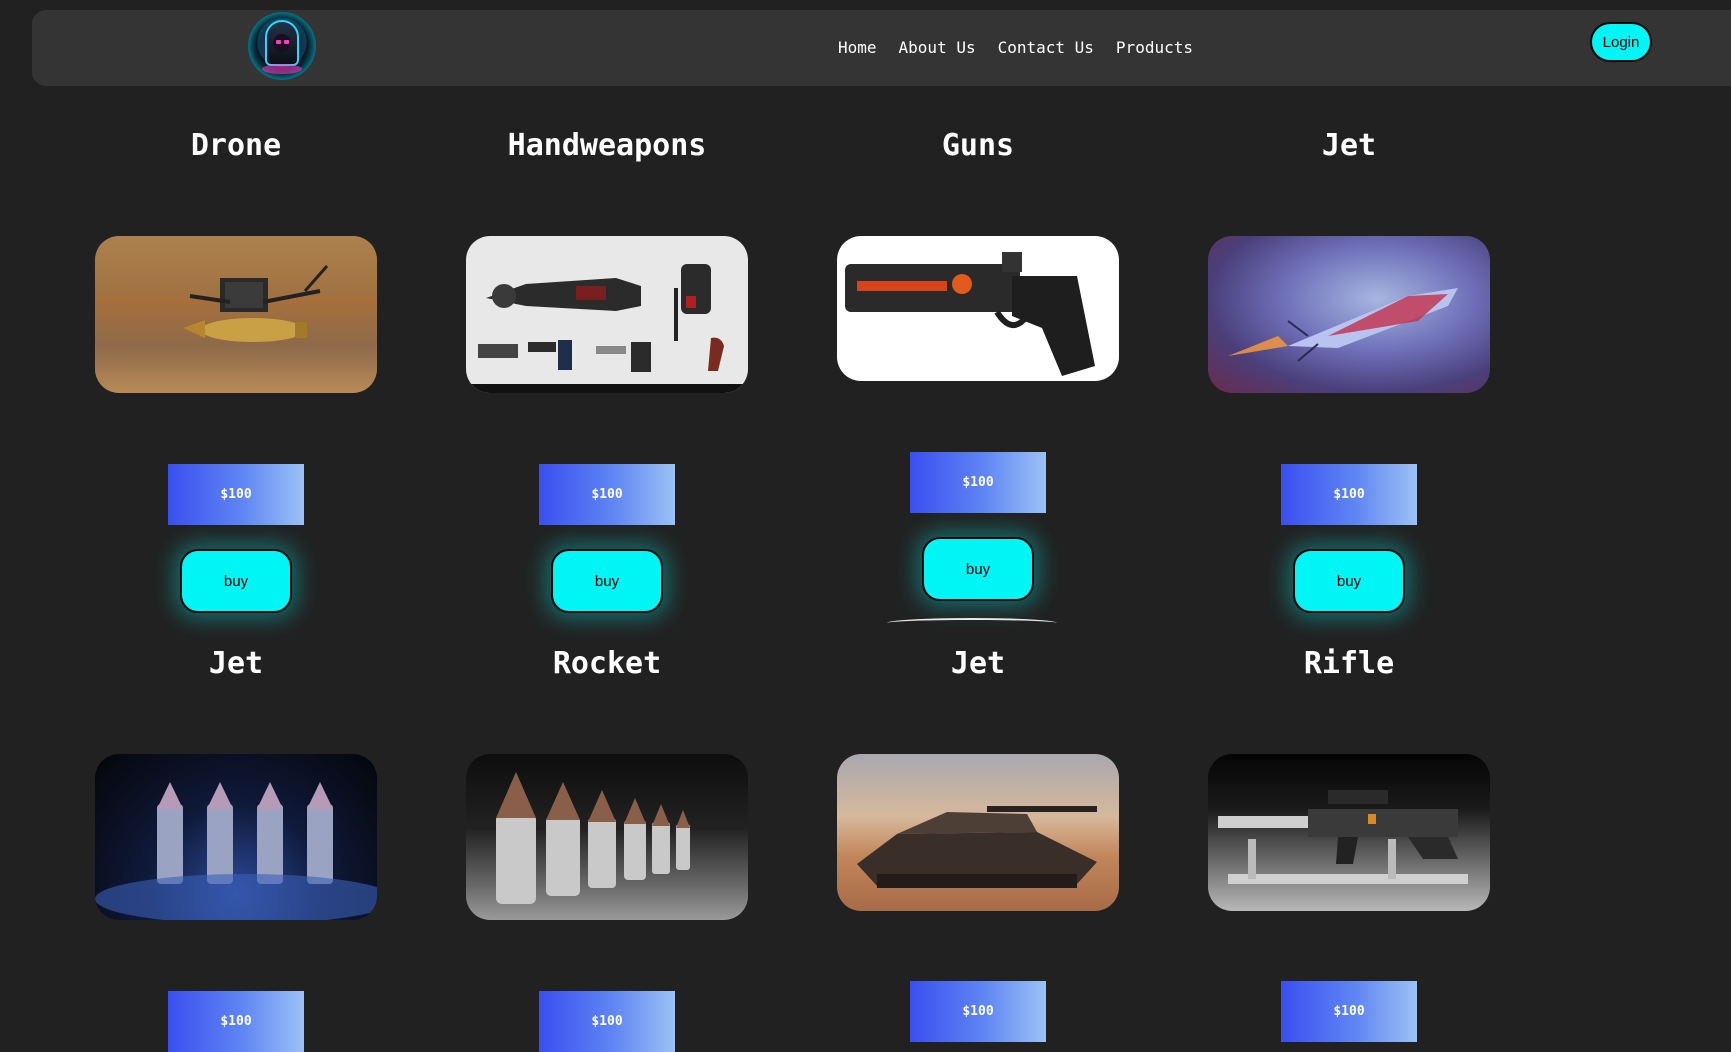 The width and height of the screenshot is (1731, 1052). I want to click on product-image-rocket, so click(607, 837).